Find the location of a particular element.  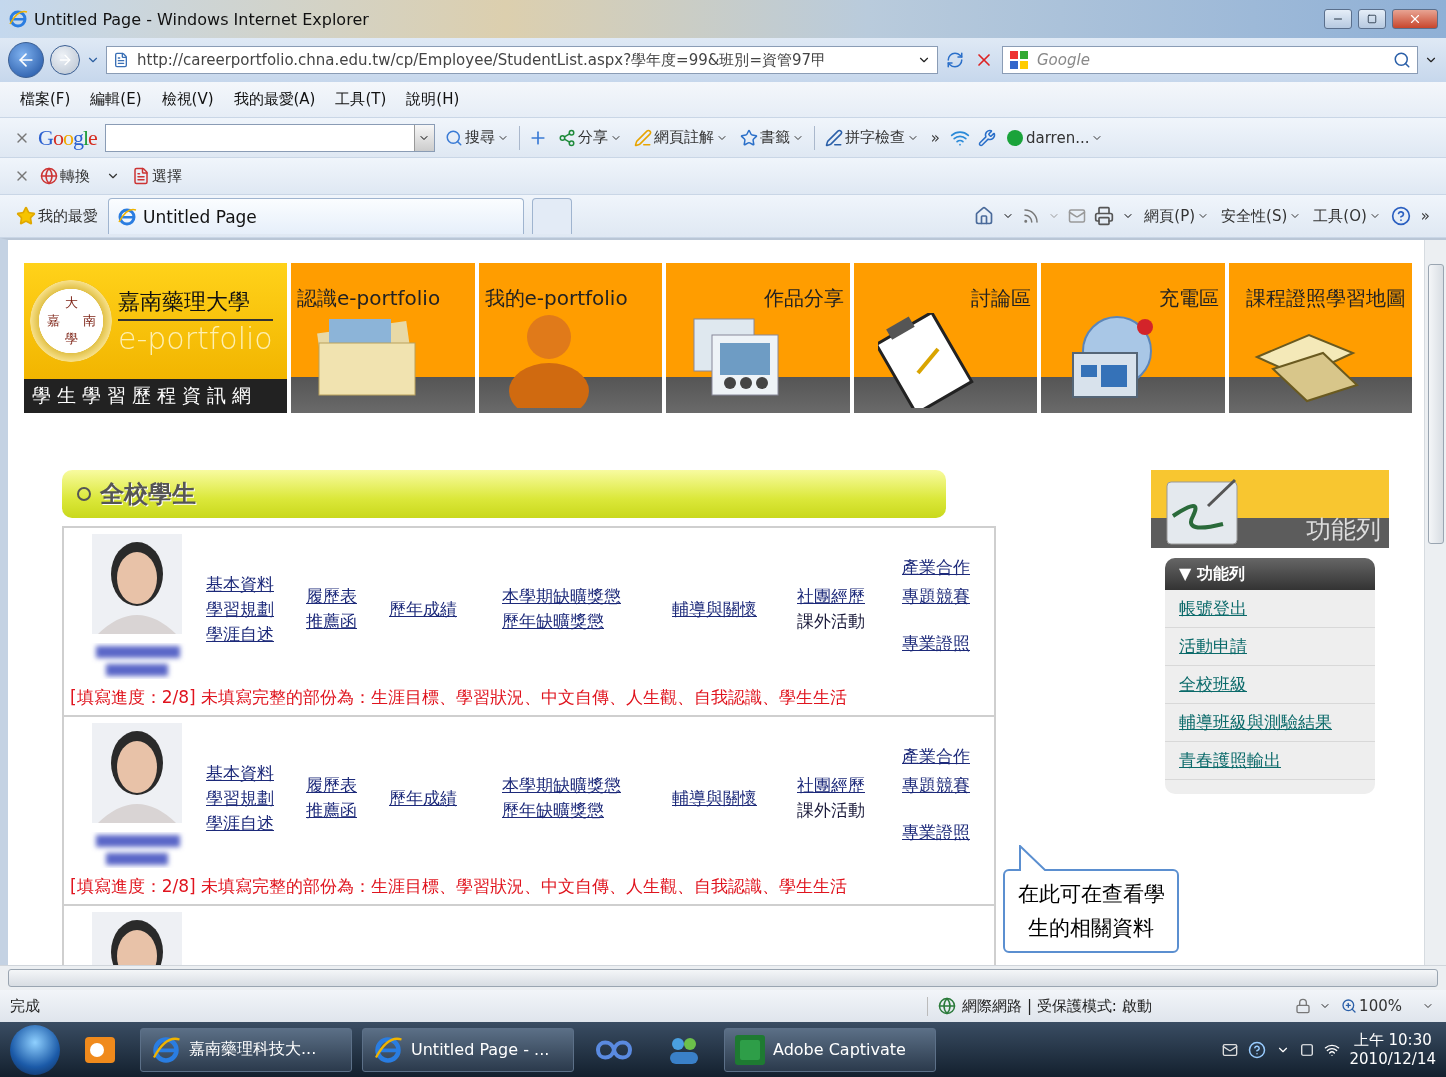

printer-icon is located at coordinates (1104, 216).